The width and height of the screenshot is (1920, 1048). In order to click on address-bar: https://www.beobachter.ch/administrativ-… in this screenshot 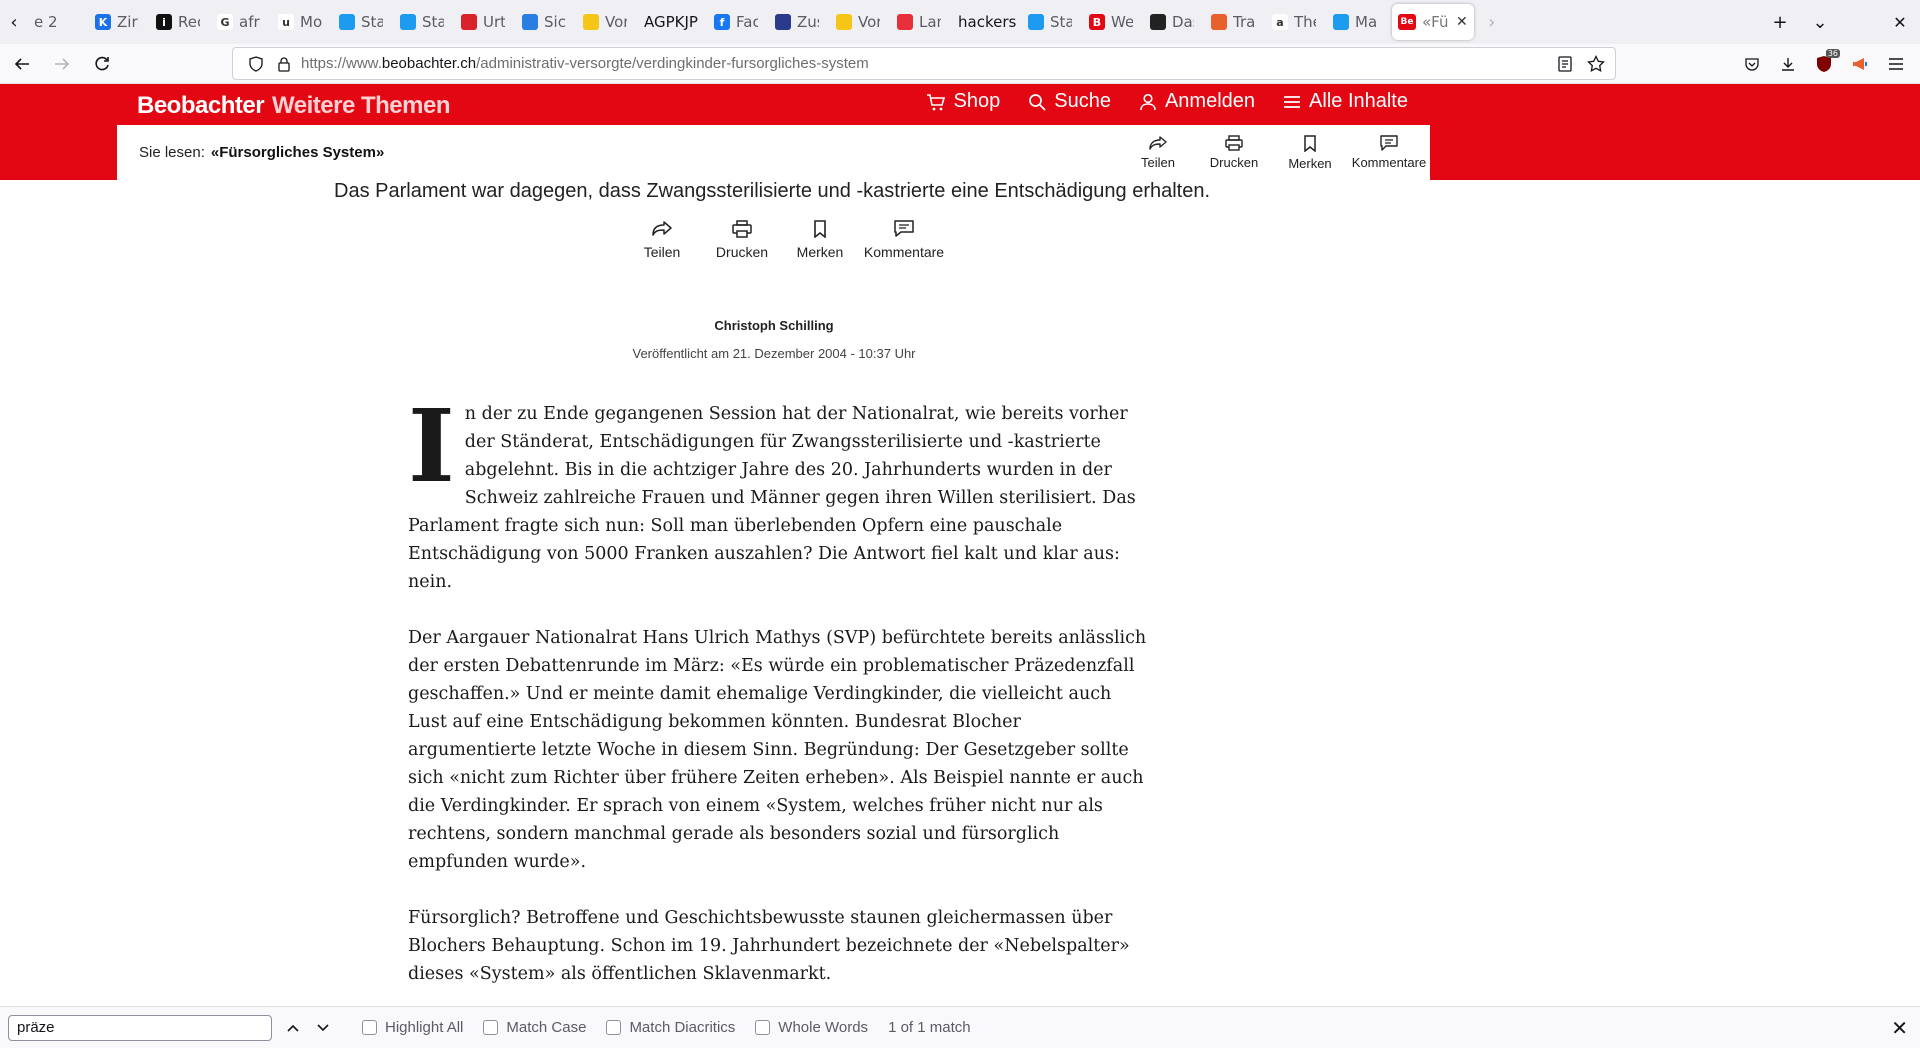, I will do `click(924, 63)`.